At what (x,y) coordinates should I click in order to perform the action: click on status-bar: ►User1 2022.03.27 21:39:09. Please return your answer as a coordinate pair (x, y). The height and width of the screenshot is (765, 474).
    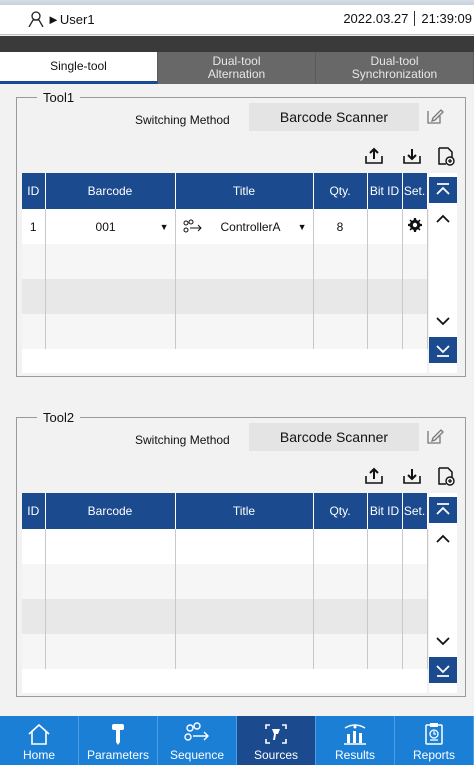
    Looking at the image, I should click on (237, 20).